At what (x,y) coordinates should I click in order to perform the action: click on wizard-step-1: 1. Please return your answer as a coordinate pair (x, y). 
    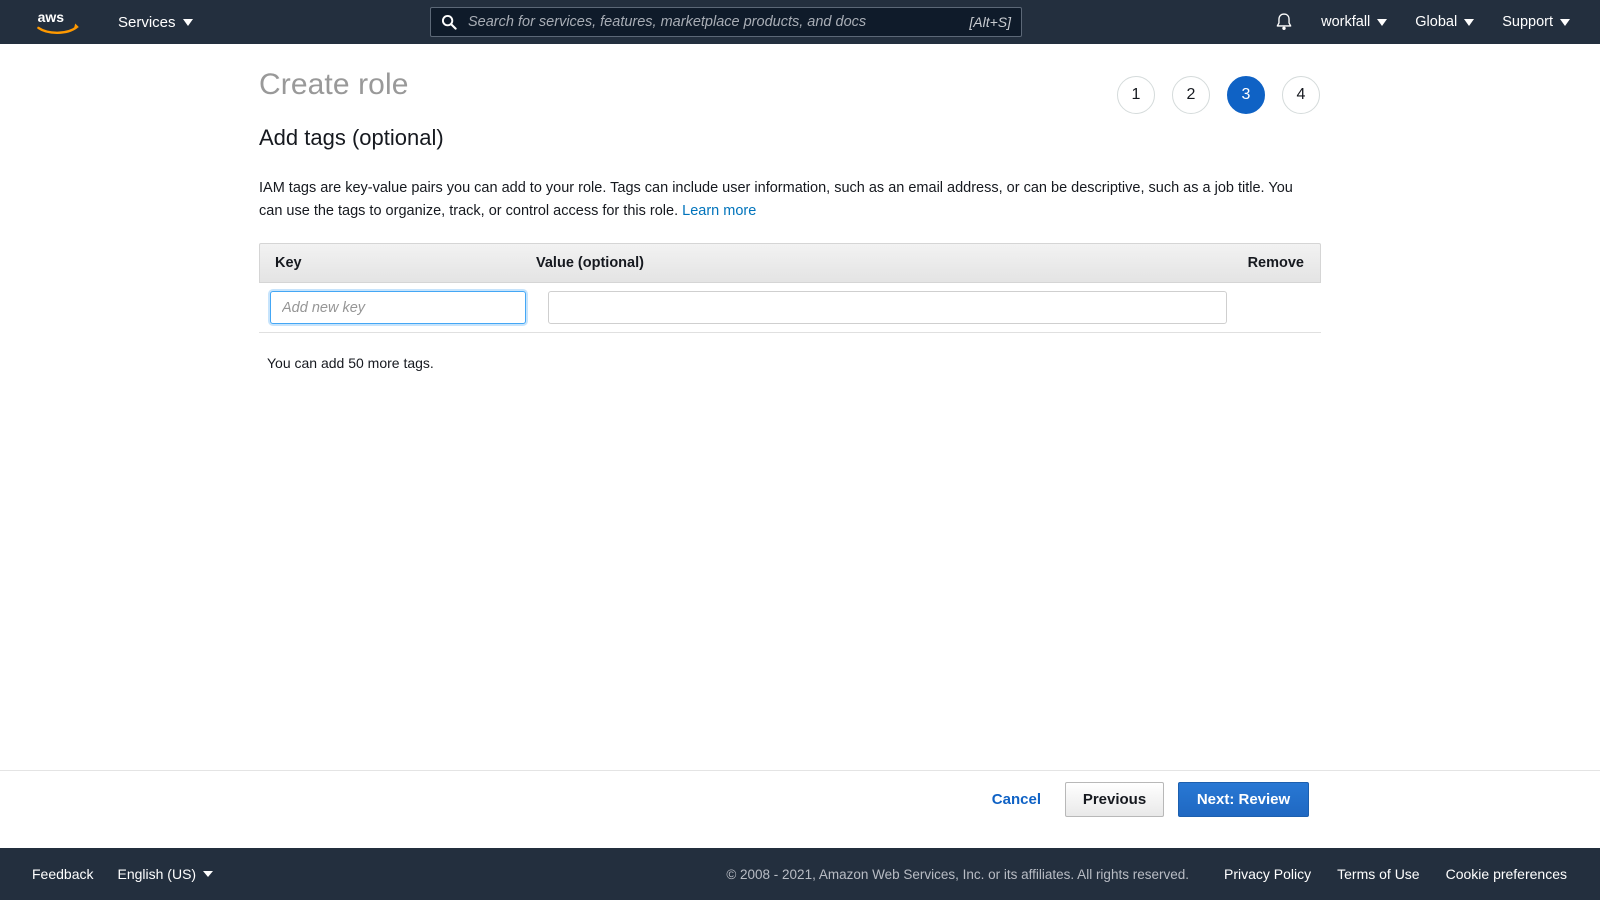
    Looking at the image, I should click on (1136, 95).